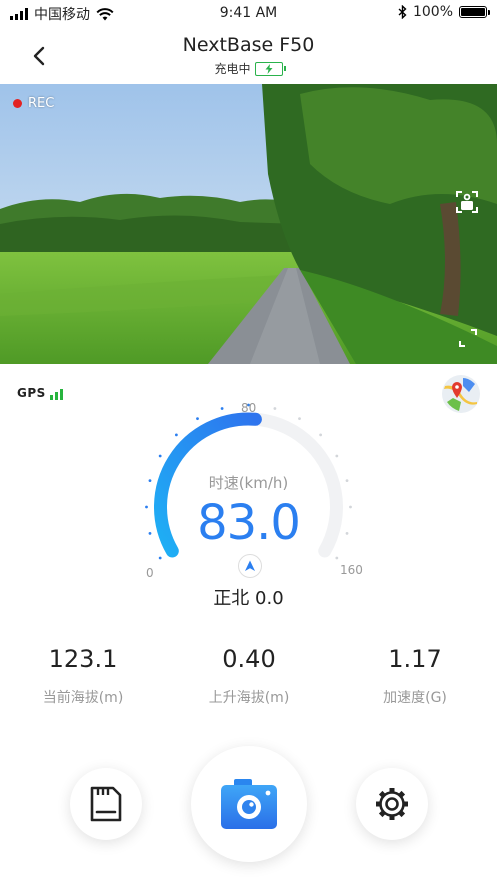  I want to click on record-dot-icon, so click(17, 103).